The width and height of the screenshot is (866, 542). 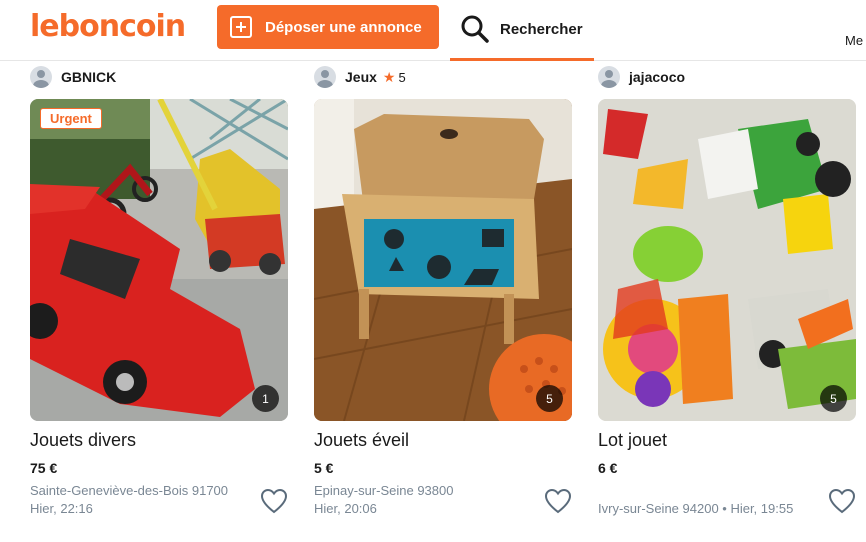 I want to click on listing-price: 75 €, so click(x=44, y=468).